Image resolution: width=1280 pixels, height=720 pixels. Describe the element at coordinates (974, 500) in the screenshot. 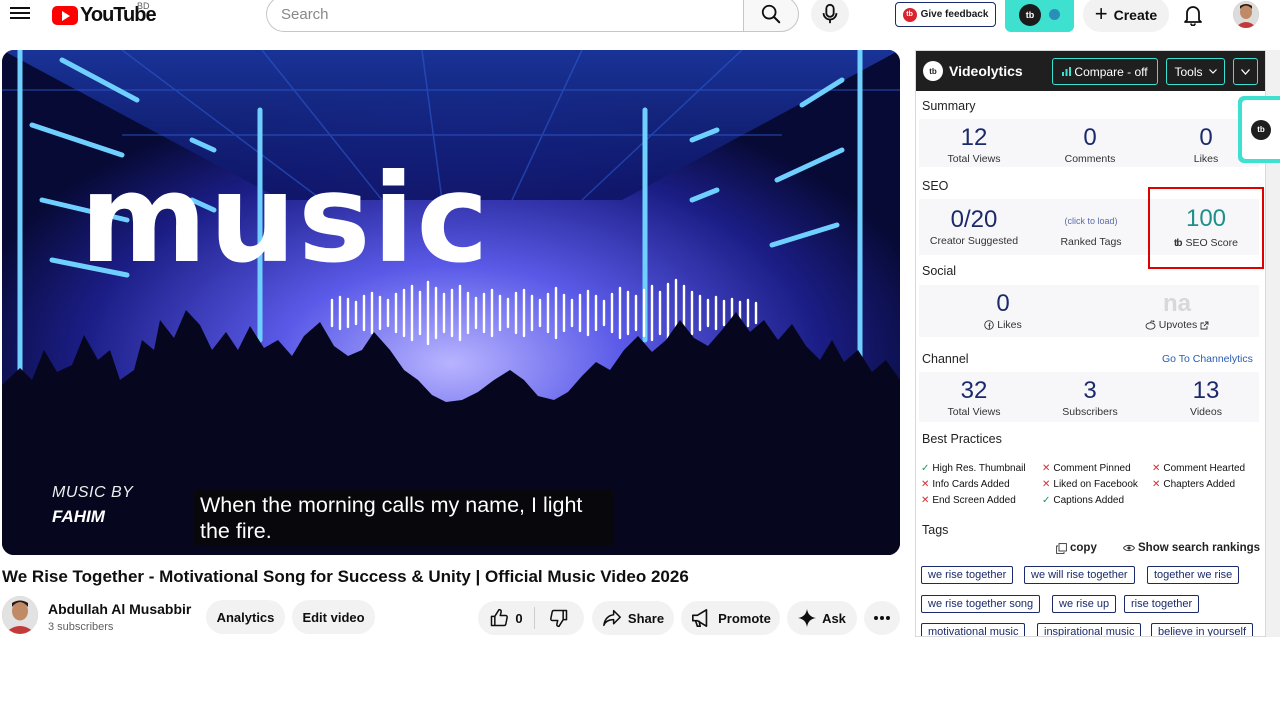

I see `best-practice-text: End Screen Added` at that location.